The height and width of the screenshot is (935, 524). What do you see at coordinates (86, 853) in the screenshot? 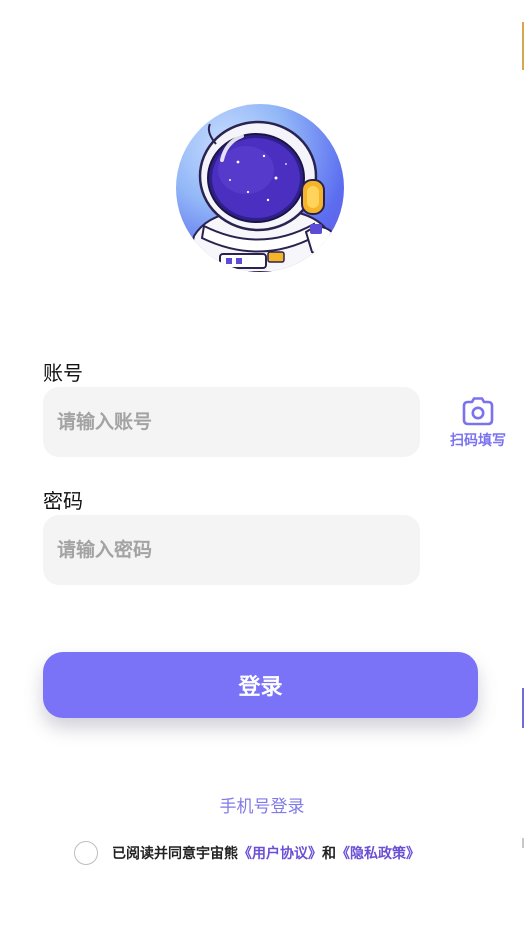
I see `agreement-checkbox` at bounding box center [86, 853].